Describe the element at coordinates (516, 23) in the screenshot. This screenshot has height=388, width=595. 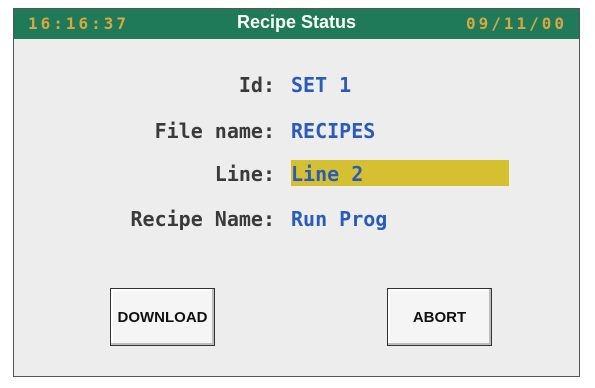
I see `clock-date: 09/11/00` at that location.